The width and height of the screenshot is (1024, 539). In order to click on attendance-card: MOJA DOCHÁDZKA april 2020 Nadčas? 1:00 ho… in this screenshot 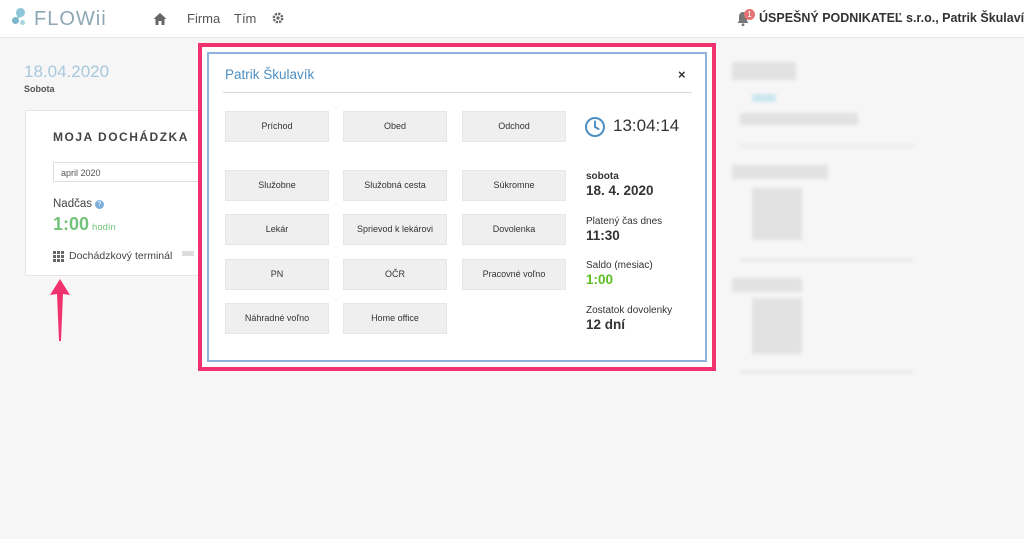, I will do `click(119, 193)`.